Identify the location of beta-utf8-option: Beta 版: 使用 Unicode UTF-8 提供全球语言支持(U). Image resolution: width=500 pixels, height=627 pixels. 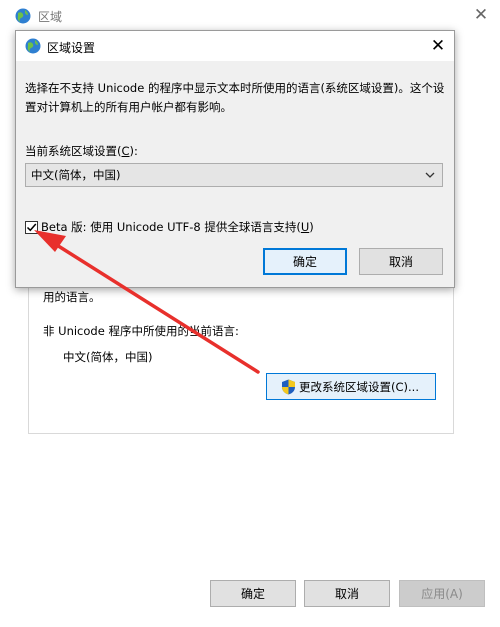
(169, 227).